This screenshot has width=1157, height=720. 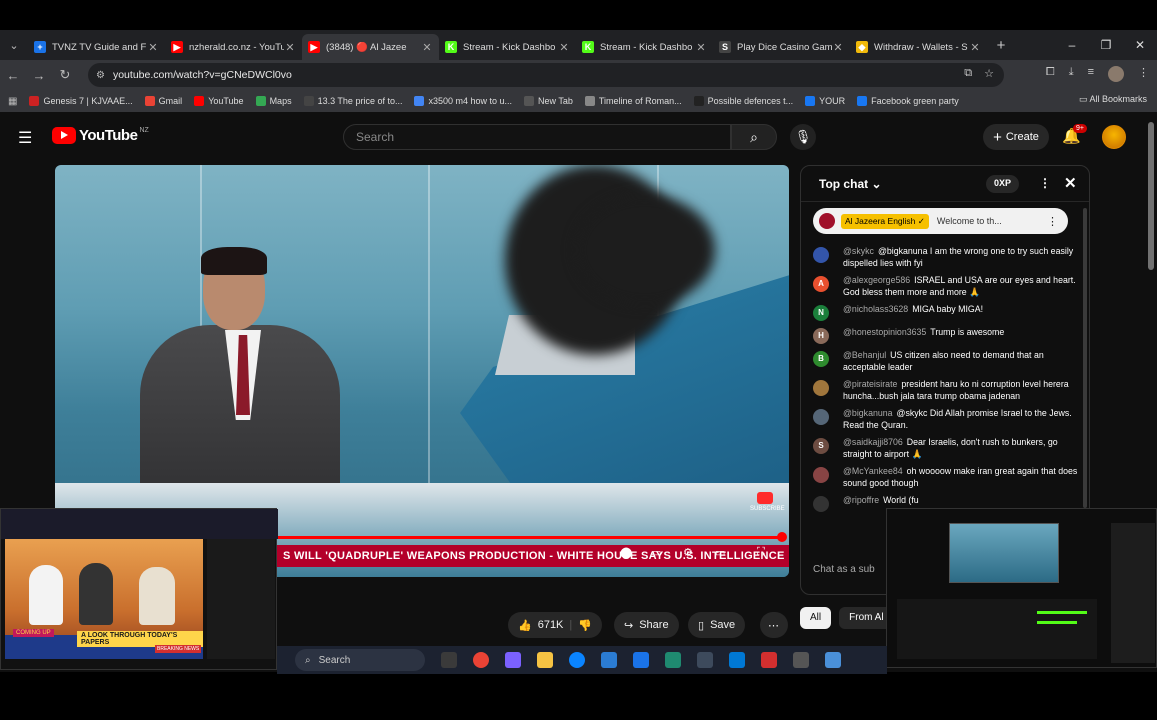 I want to click on download-icon: ⤓, so click(x=1071, y=74).